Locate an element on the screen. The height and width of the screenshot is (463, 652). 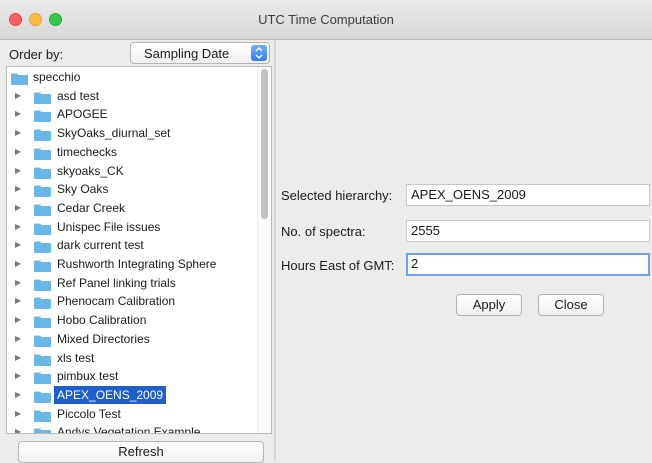
tree-item: ▶ Sky Oaks is located at coordinates (131, 189).